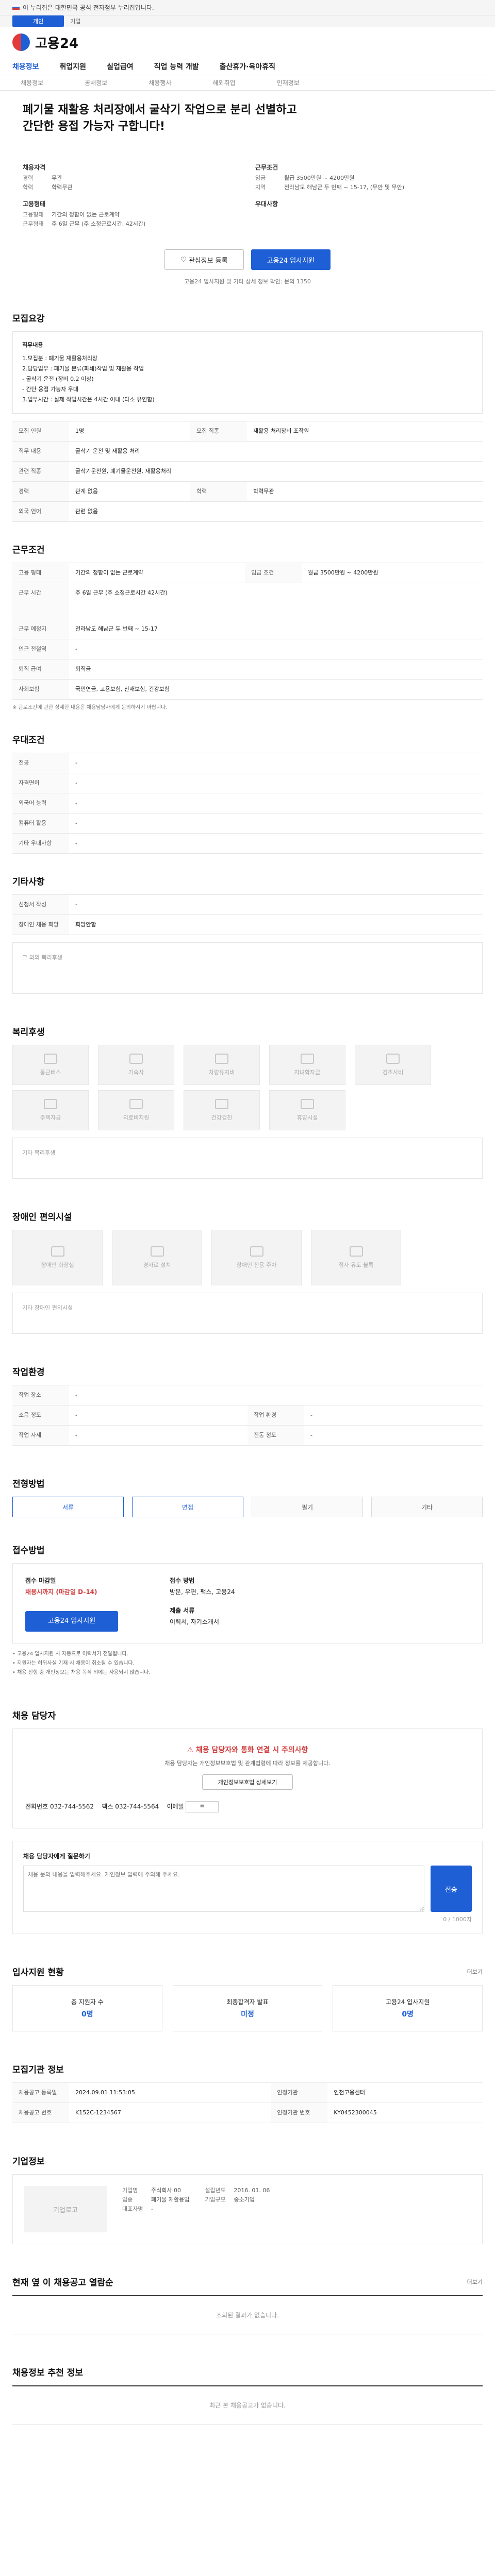 This screenshot has height=2576, width=495. Describe the element at coordinates (247, 83) in the screenshot. I see `sub-nav: 채용정보 공채정보 채용행사 해외취업 인재정보` at that location.